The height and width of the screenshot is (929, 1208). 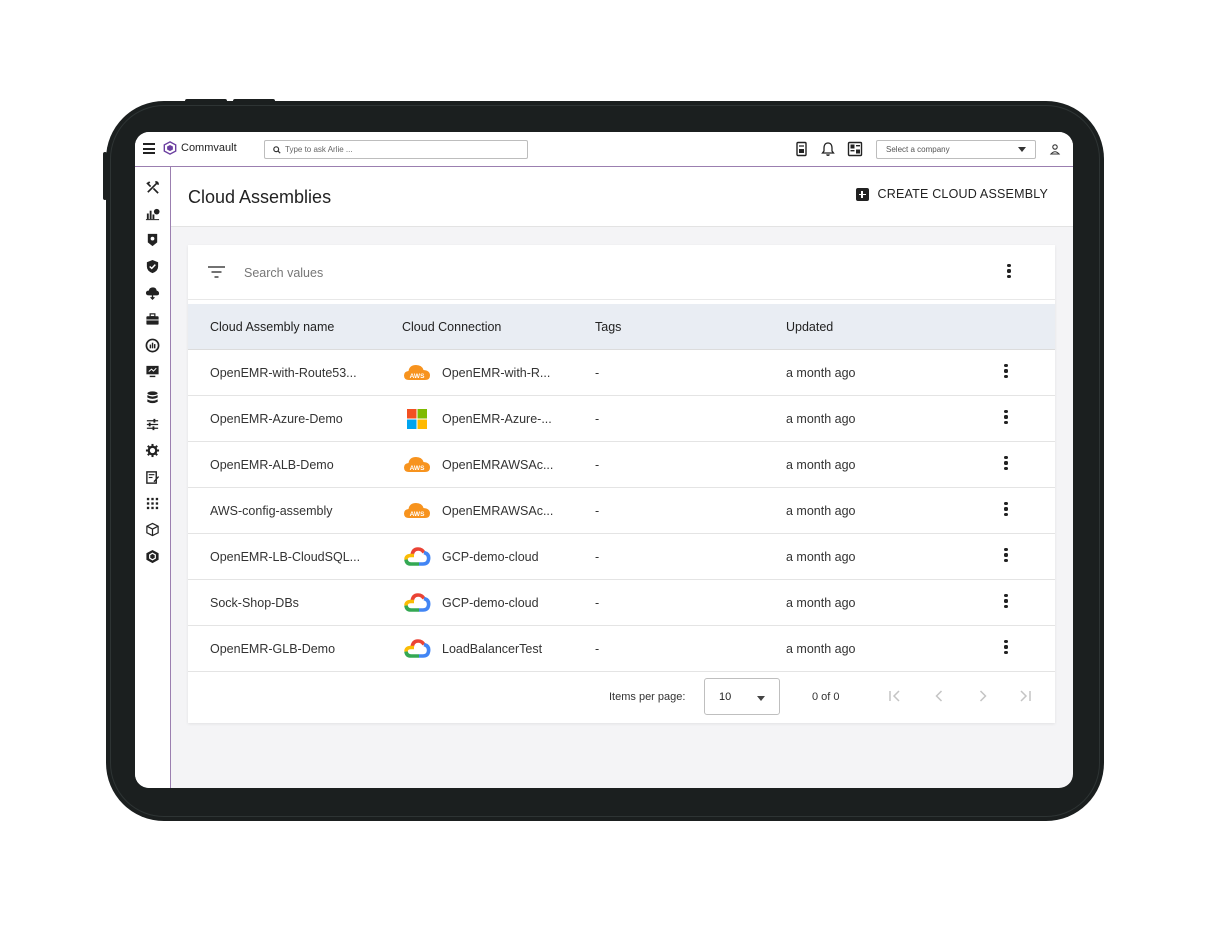 What do you see at coordinates (276, 419) in the screenshot?
I see `cloud-assembly-name: OpenEMR-Azure-Demo` at bounding box center [276, 419].